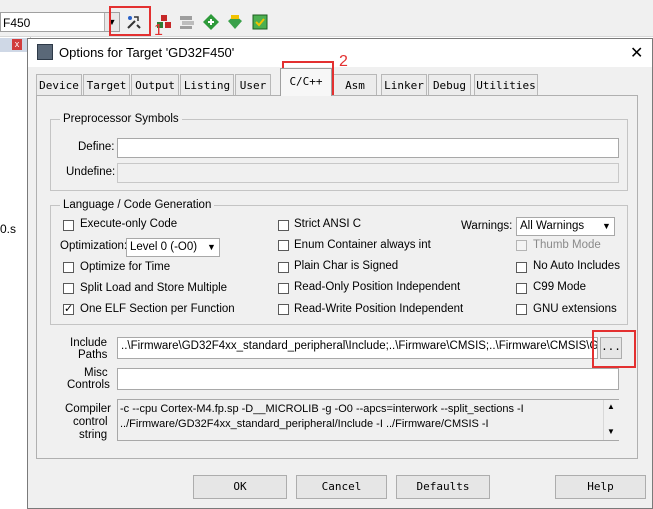 The width and height of the screenshot is (653, 509). Describe the element at coordinates (8, 229) in the screenshot. I see `editor-fragment-text: 0.s` at that location.